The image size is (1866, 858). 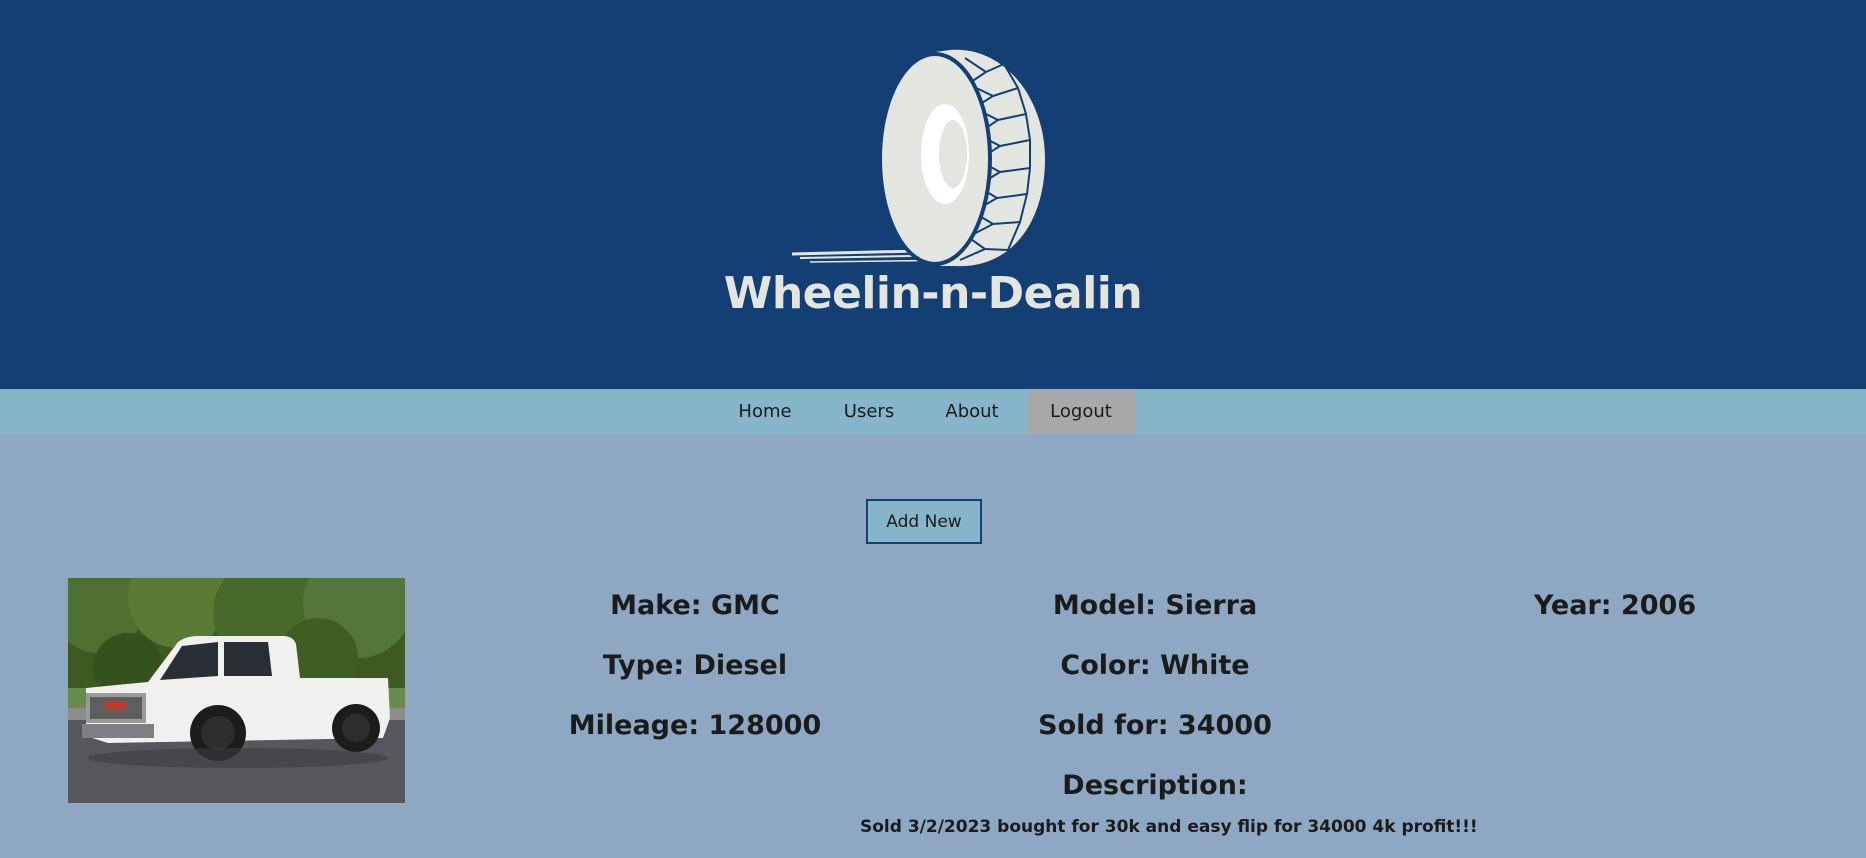 What do you see at coordinates (924, 521) in the screenshot?
I see `add-new-button: Add New` at bounding box center [924, 521].